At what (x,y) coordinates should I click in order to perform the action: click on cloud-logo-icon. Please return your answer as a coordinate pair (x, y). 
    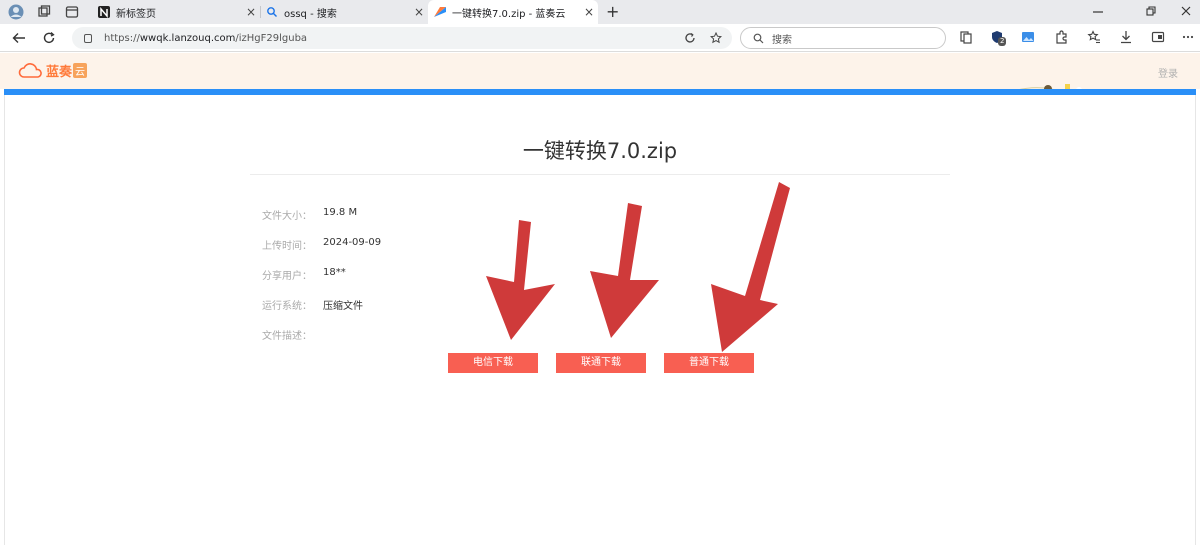
    Looking at the image, I should click on (30, 70).